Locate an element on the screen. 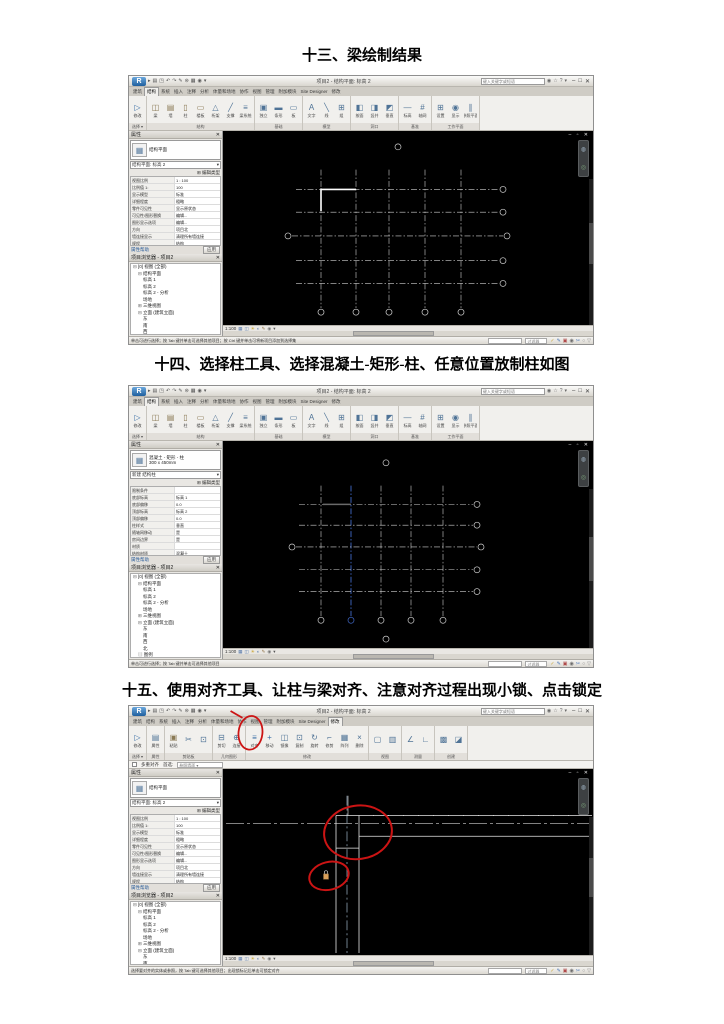  status-icon: ▣ is located at coordinates (565, 664).